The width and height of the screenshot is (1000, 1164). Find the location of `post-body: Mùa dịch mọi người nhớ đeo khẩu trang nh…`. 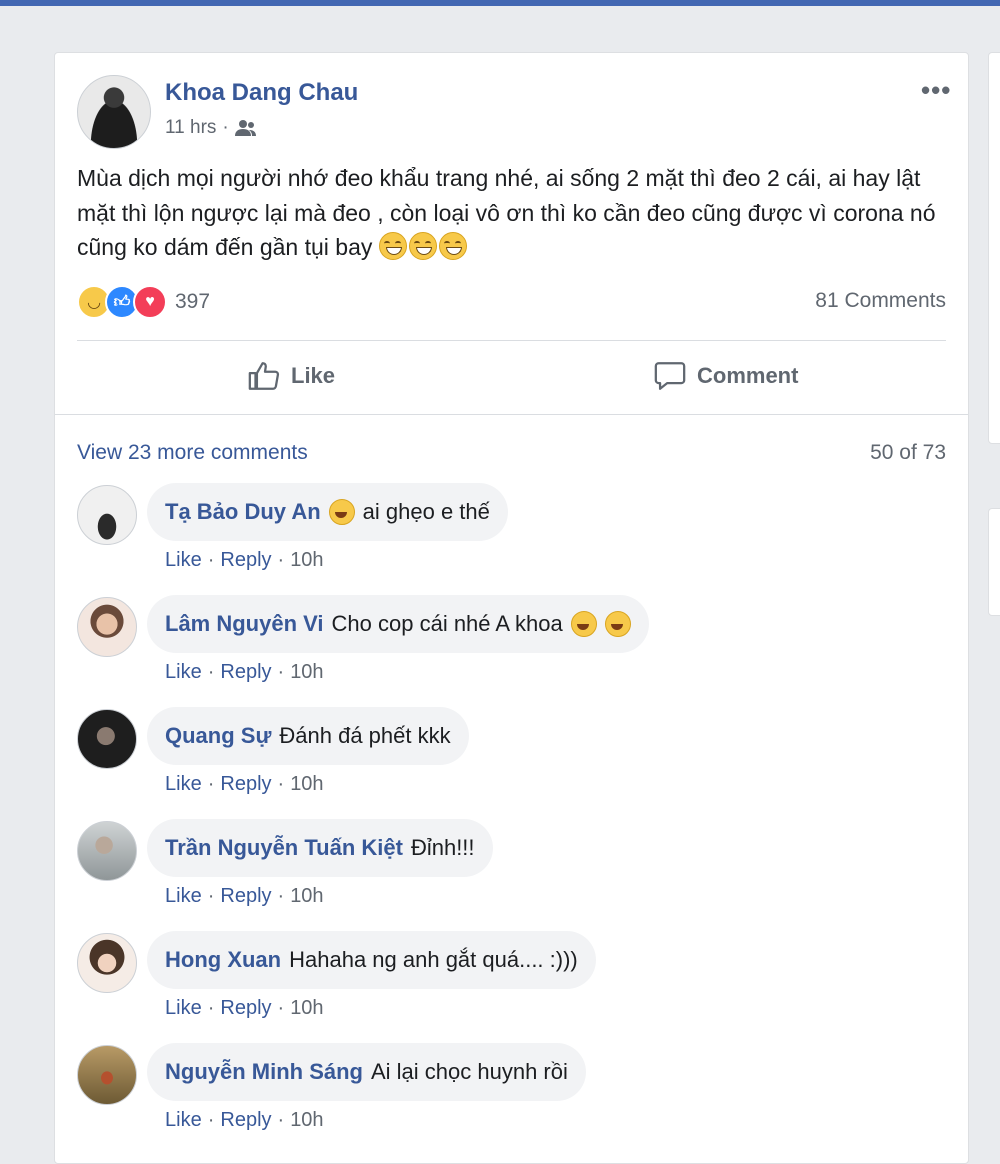

post-body: Mùa dịch mọi người nhớ đeo khẩu trang nh… is located at coordinates (506, 212).